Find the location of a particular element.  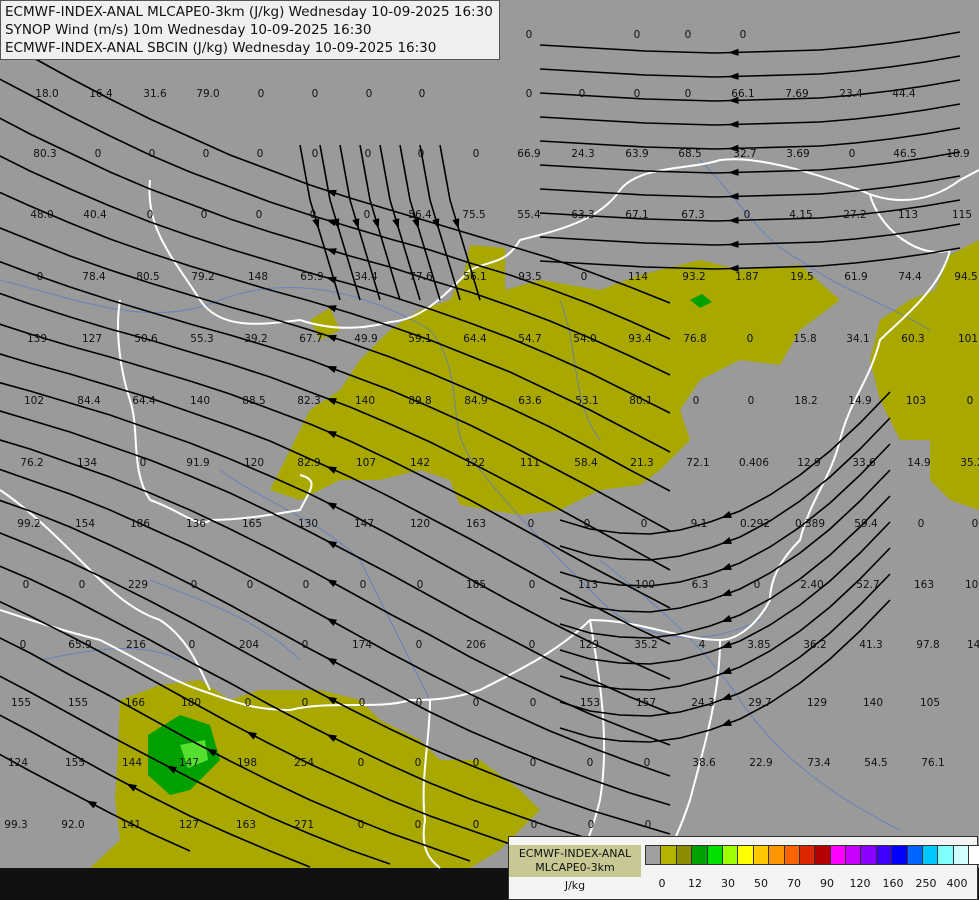

sbcin-value-label: 33.6 is located at coordinates (864, 463).